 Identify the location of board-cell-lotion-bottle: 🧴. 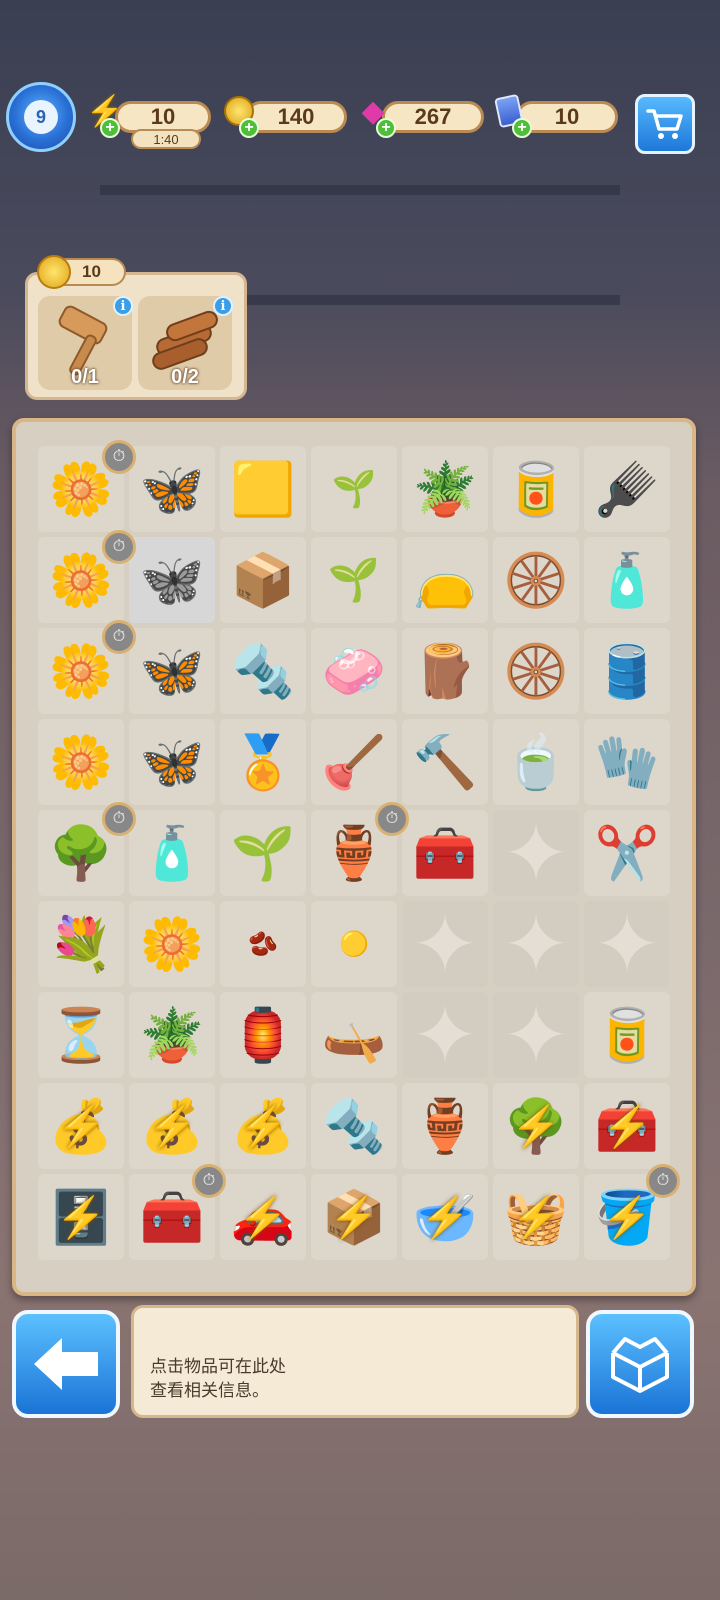
(172, 853).